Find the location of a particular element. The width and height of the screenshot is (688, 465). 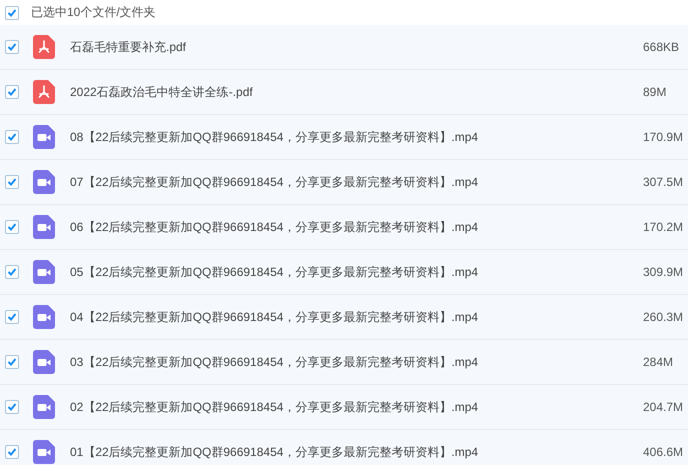

file-name: 04【22后续完整更新加QQ群966918454，分享更多最新完整考研资料】.mp4 is located at coordinates (275, 317).